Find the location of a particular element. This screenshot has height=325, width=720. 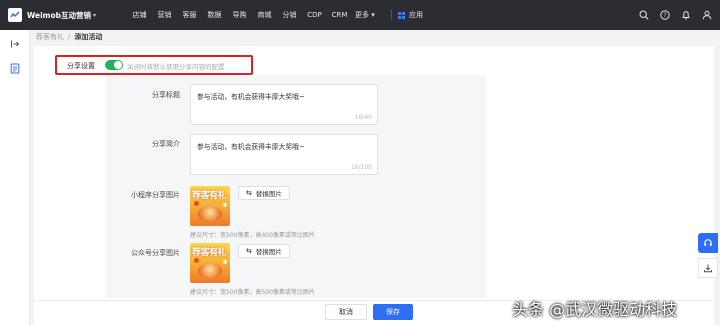

nav-item-marketing: 营销 is located at coordinates (164, 15).